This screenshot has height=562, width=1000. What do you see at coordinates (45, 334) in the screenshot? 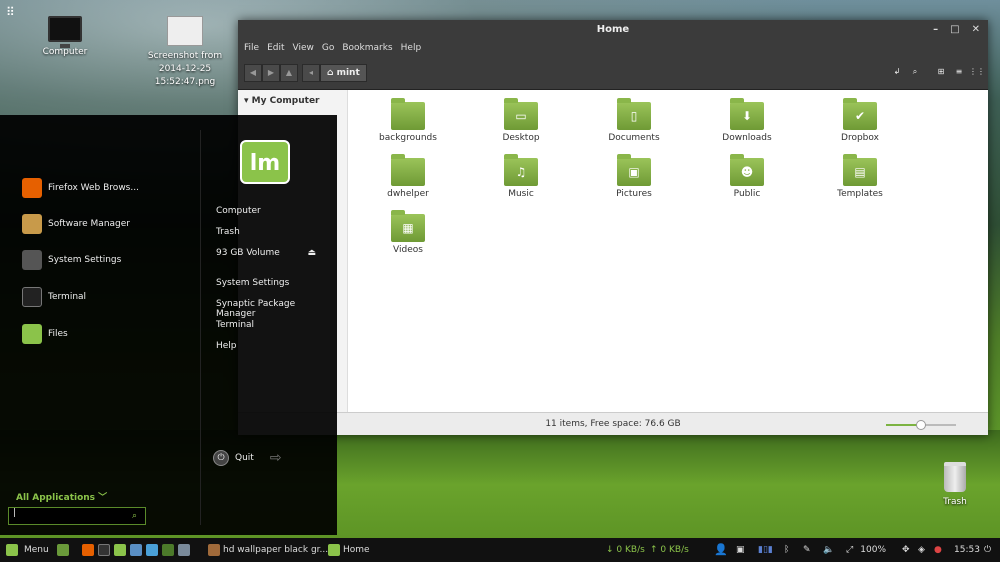
I see `fav-files: Files` at bounding box center [45, 334].